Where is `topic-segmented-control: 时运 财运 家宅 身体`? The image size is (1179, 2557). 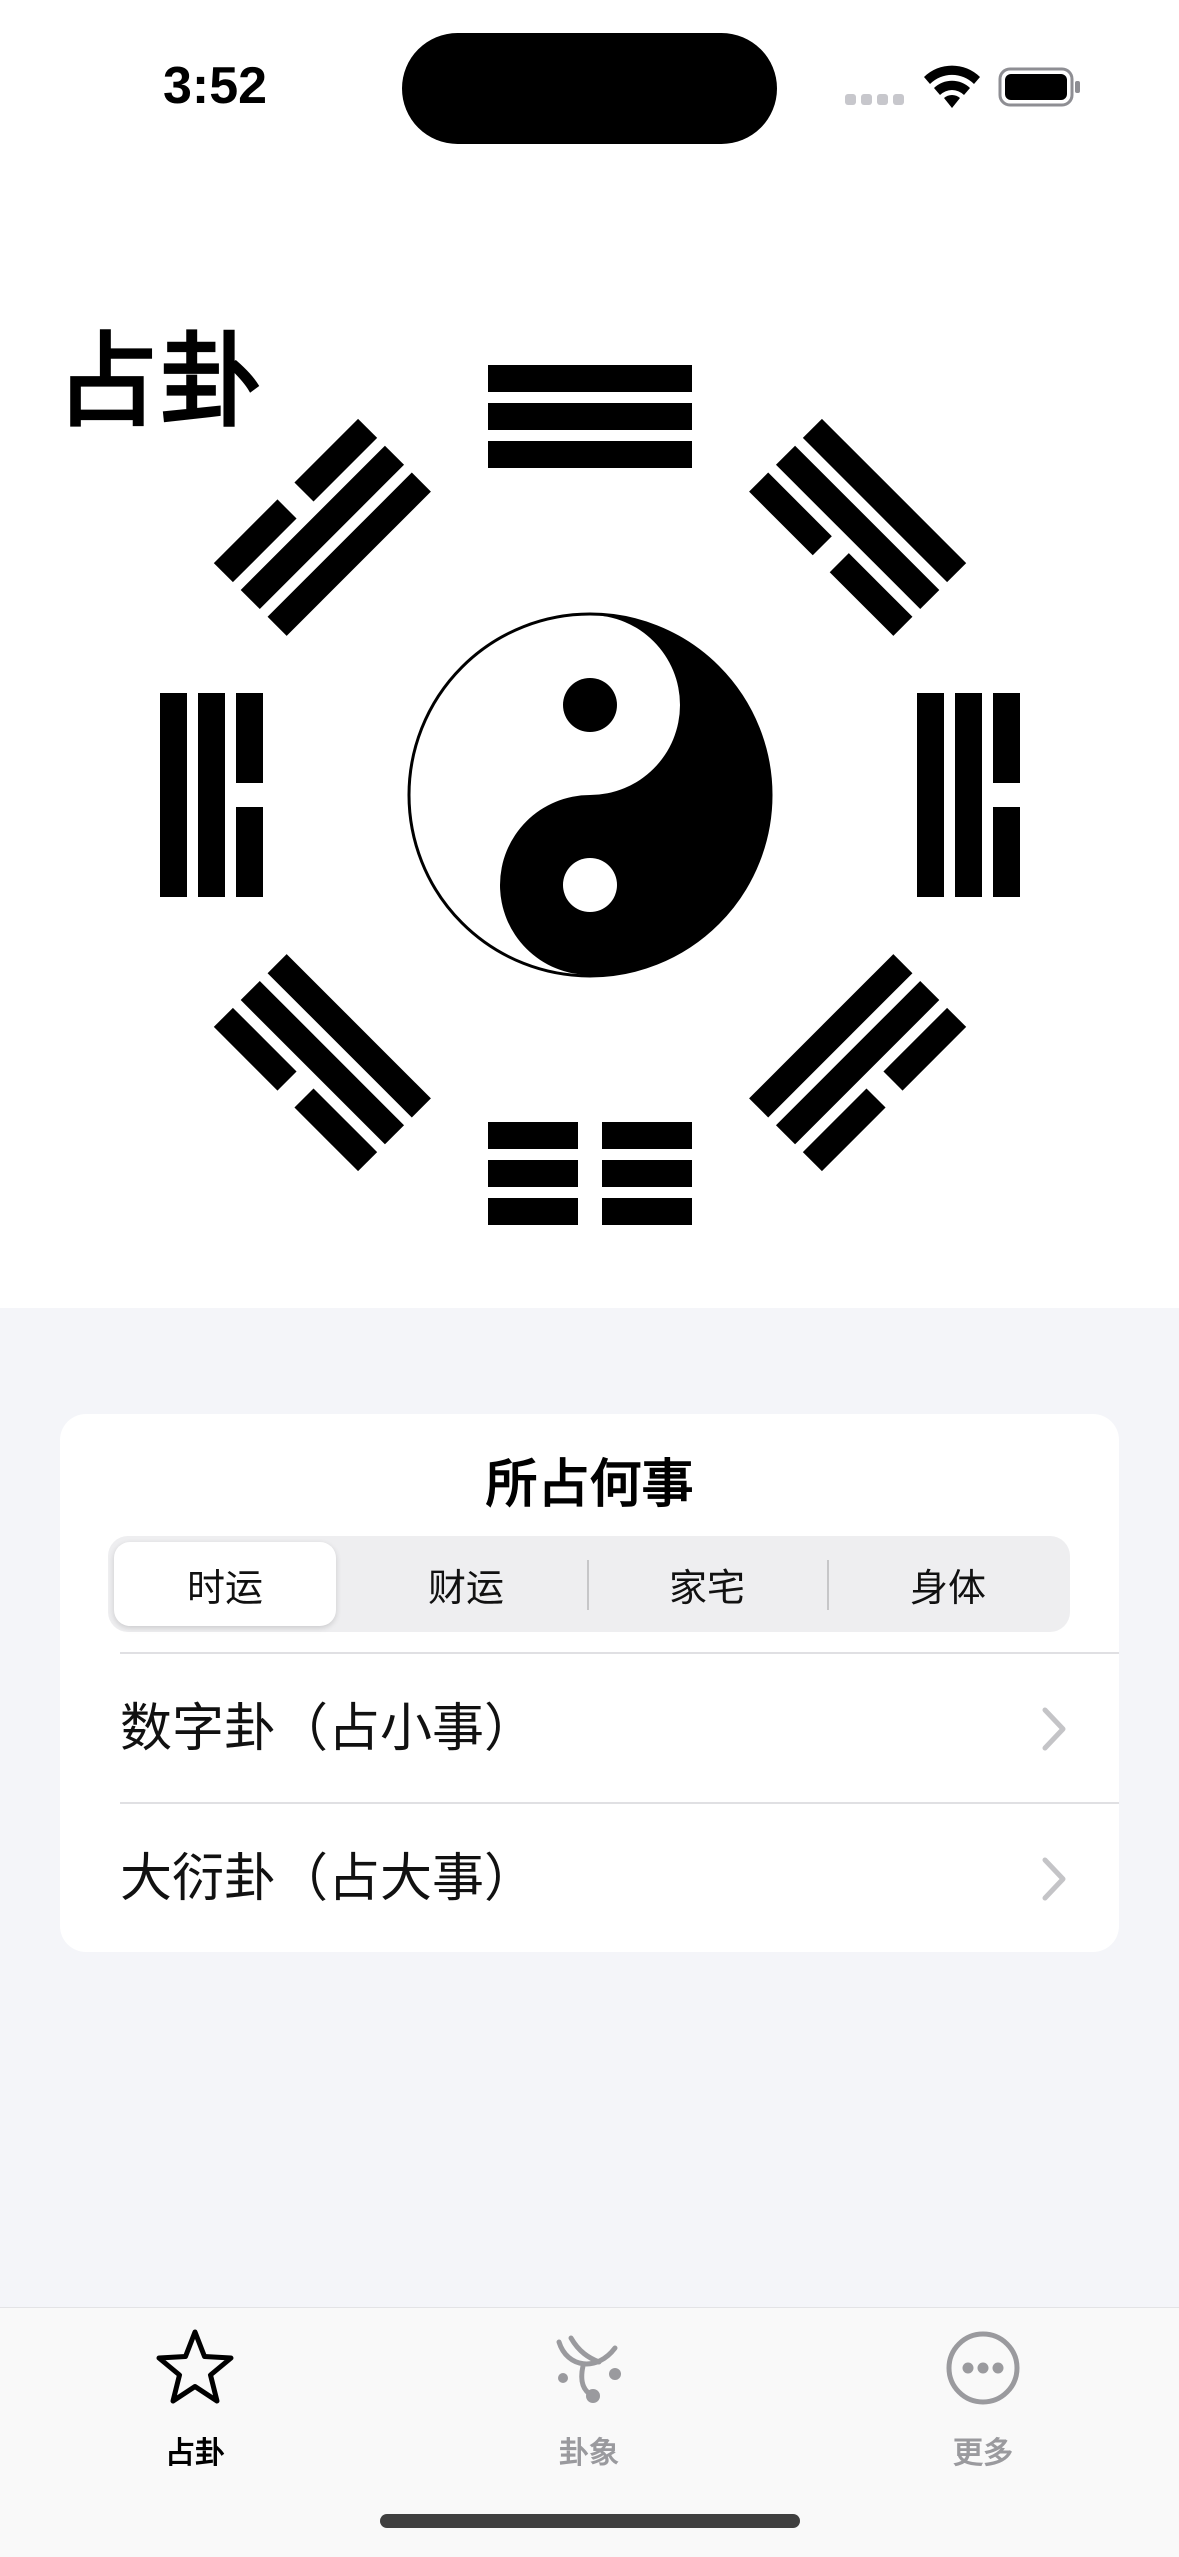 topic-segmented-control: 时运 财运 家宅 身体 is located at coordinates (589, 1584).